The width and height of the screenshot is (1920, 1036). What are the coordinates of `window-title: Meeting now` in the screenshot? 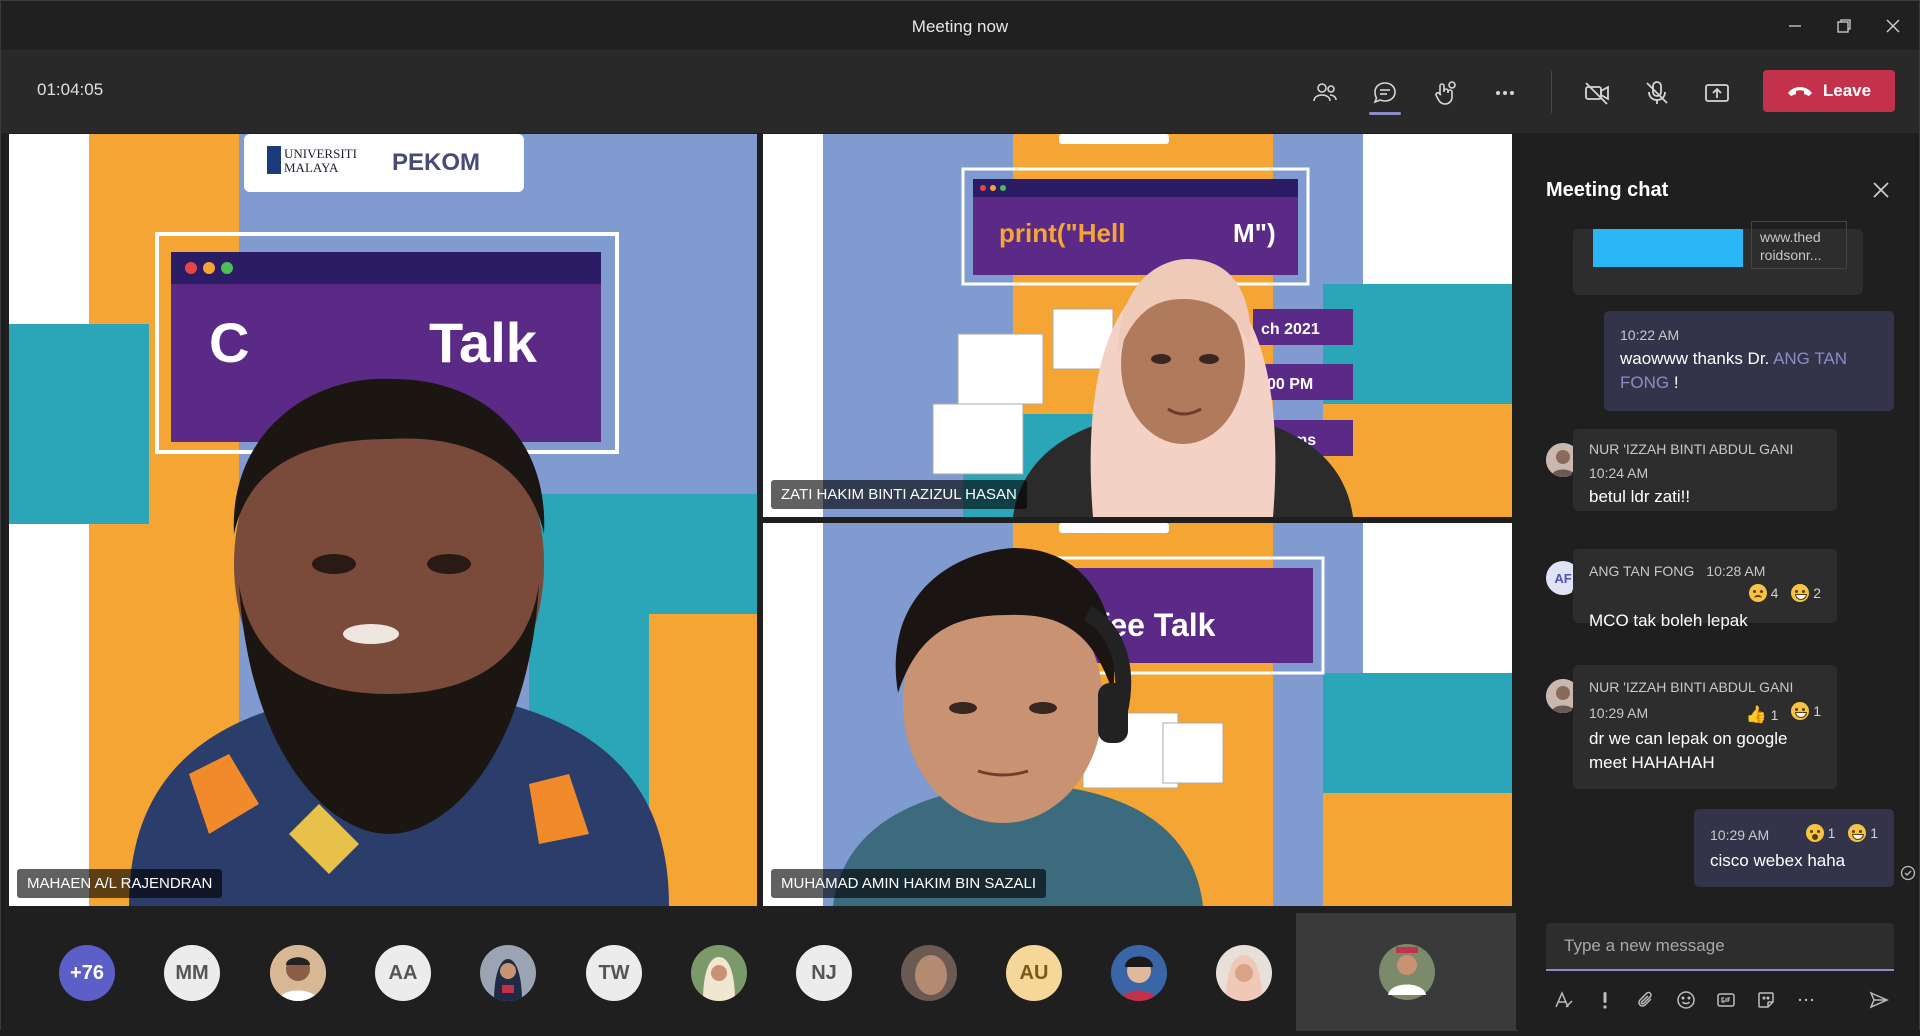 It's located at (960, 26).